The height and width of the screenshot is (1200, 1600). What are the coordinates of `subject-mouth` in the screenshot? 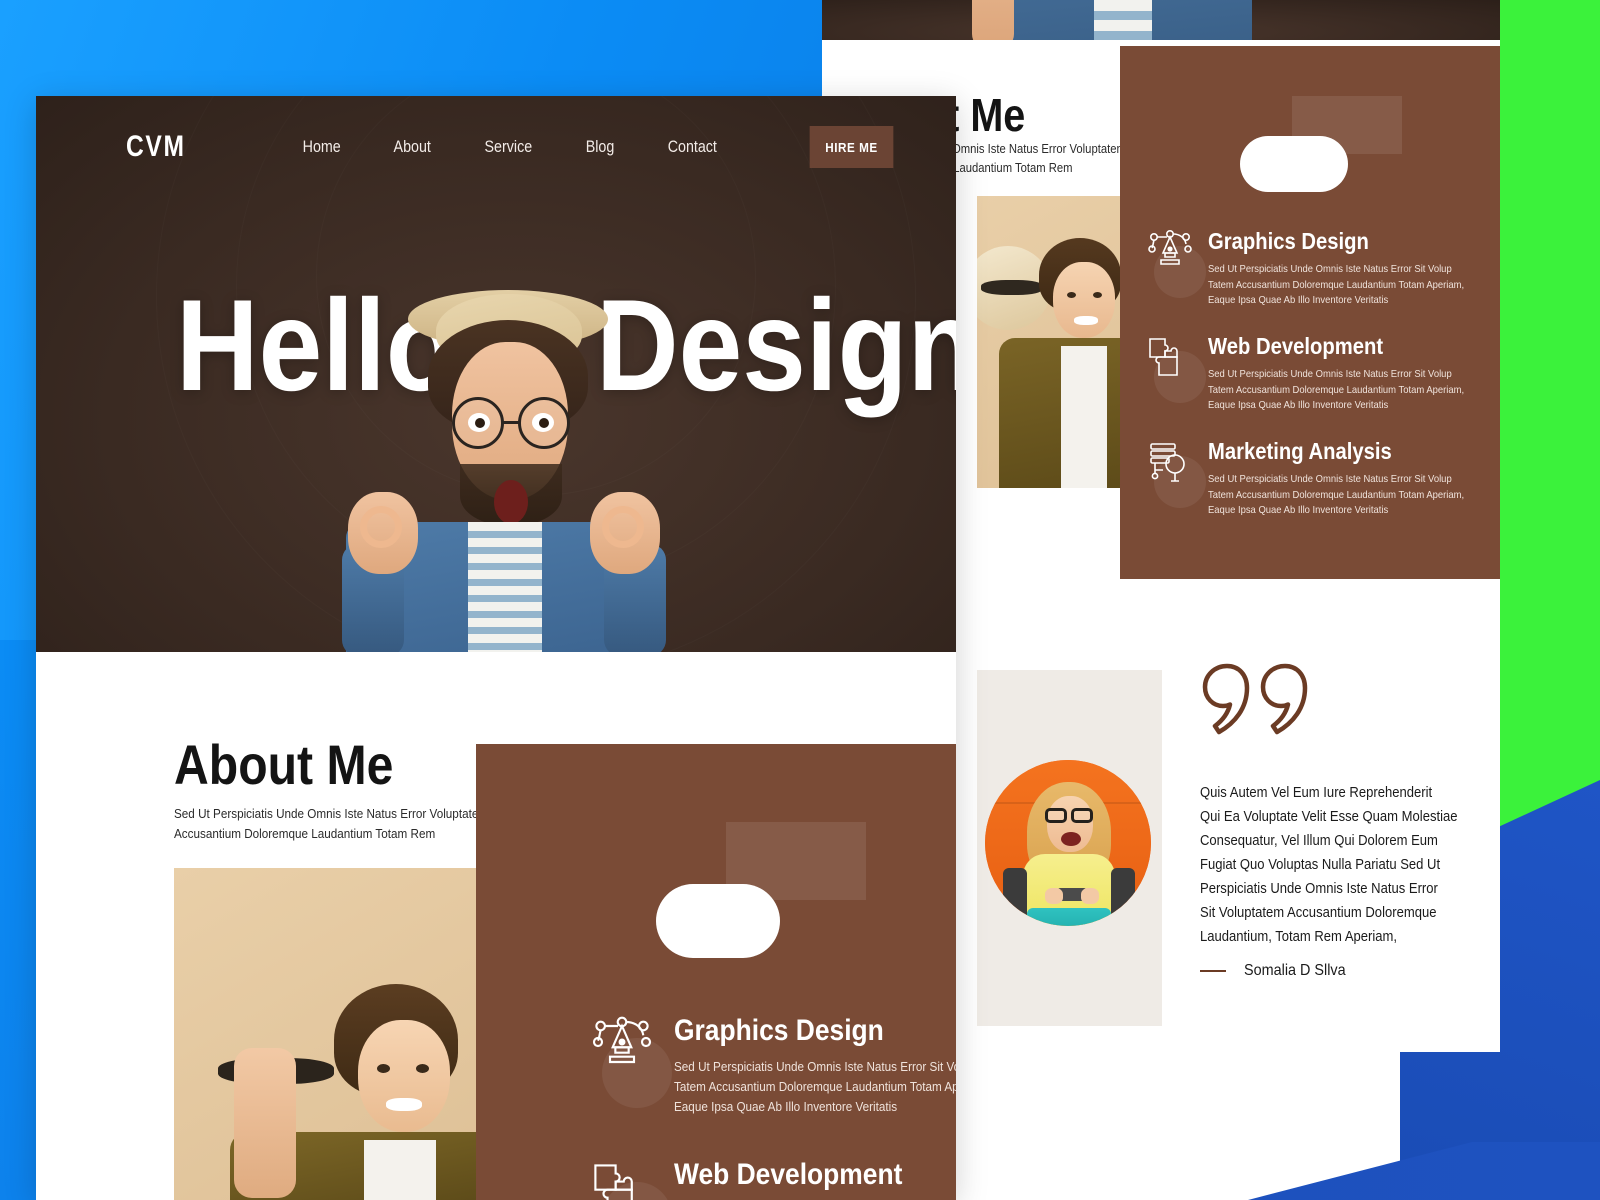 It's located at (511, 502).